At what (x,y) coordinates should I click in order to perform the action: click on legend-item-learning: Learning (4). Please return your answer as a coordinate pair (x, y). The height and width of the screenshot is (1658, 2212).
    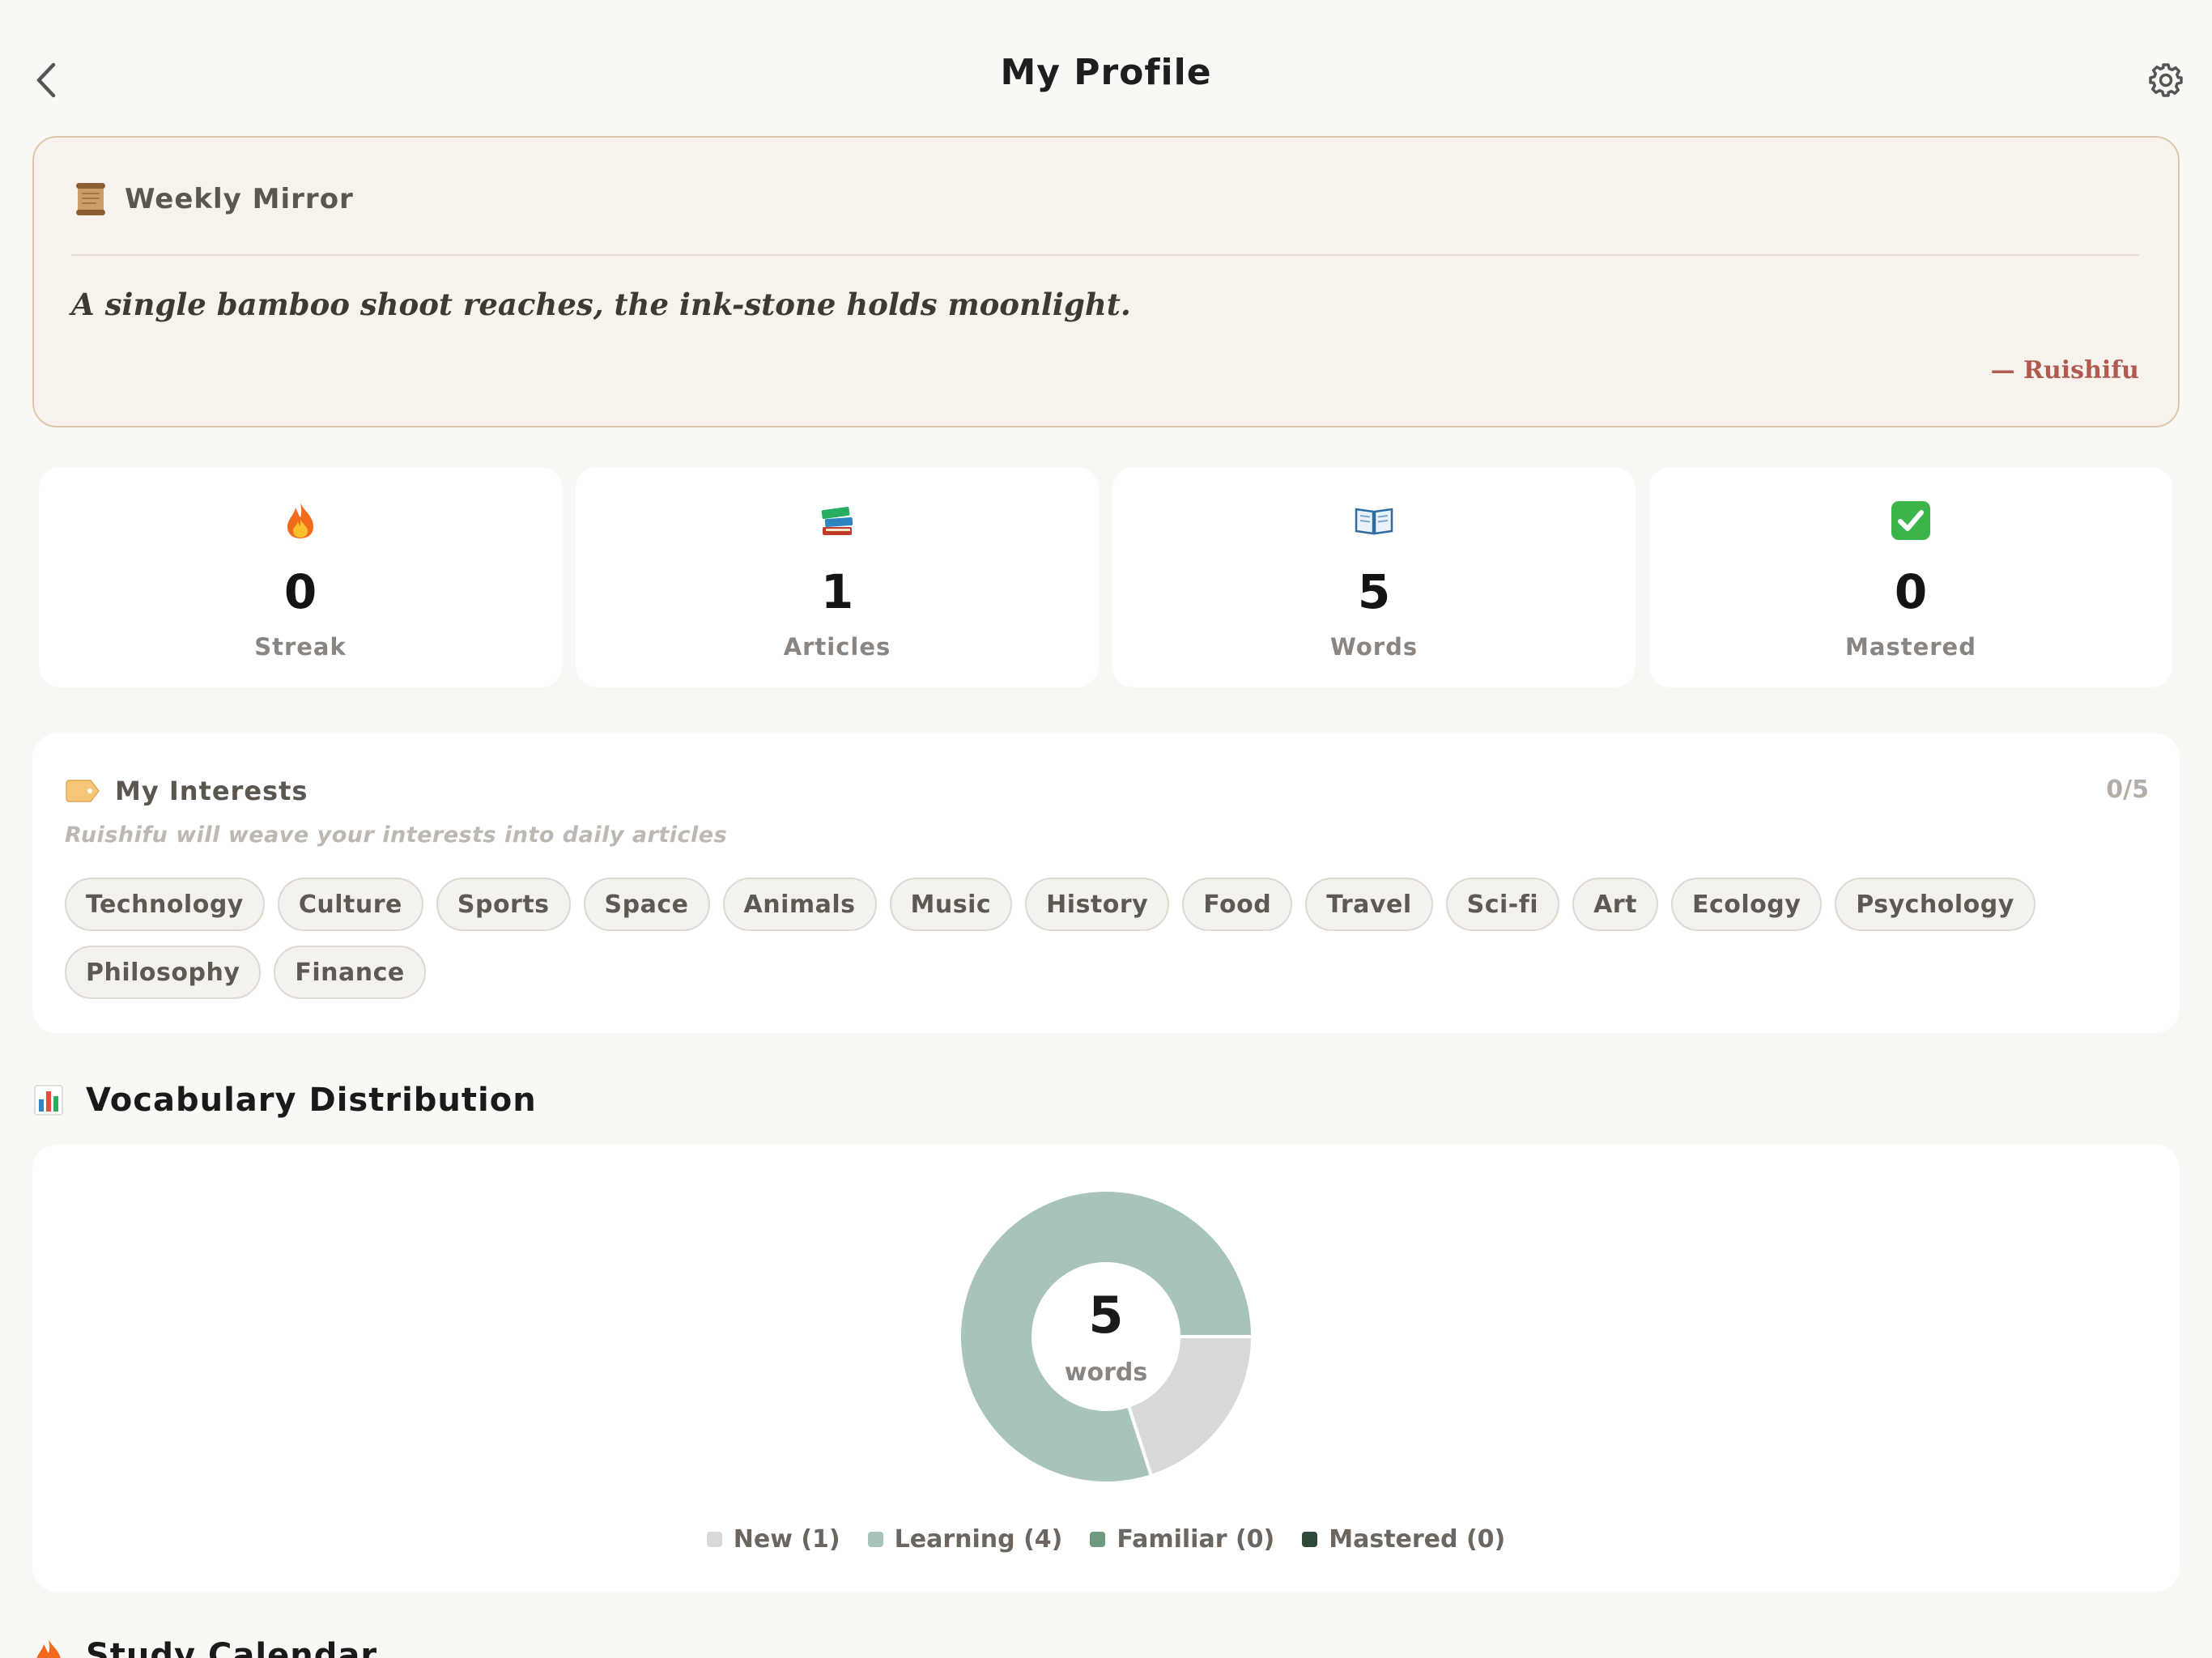
    Looking at the image, I should click on (965, 1539).